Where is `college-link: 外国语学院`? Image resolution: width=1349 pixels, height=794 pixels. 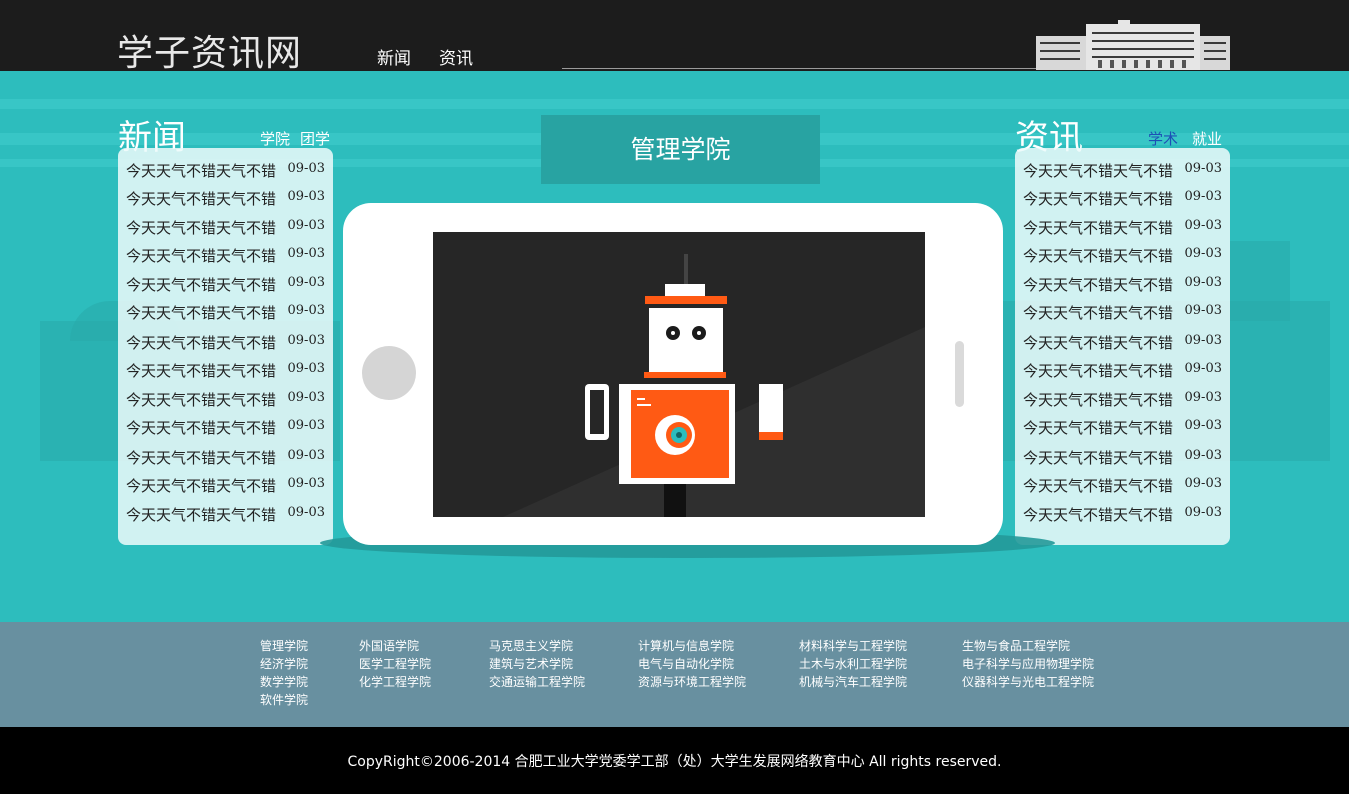
college-link: 外国语学院 is located at coordinates (389, 645).